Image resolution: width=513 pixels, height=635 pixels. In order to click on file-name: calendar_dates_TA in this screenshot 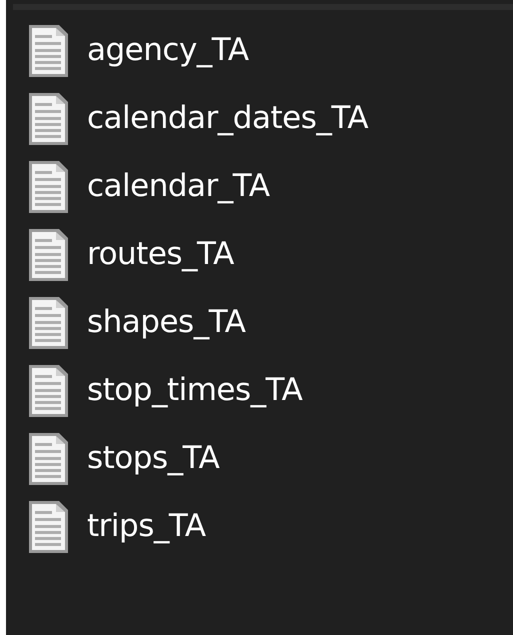, I will do `click(227, 118)`.